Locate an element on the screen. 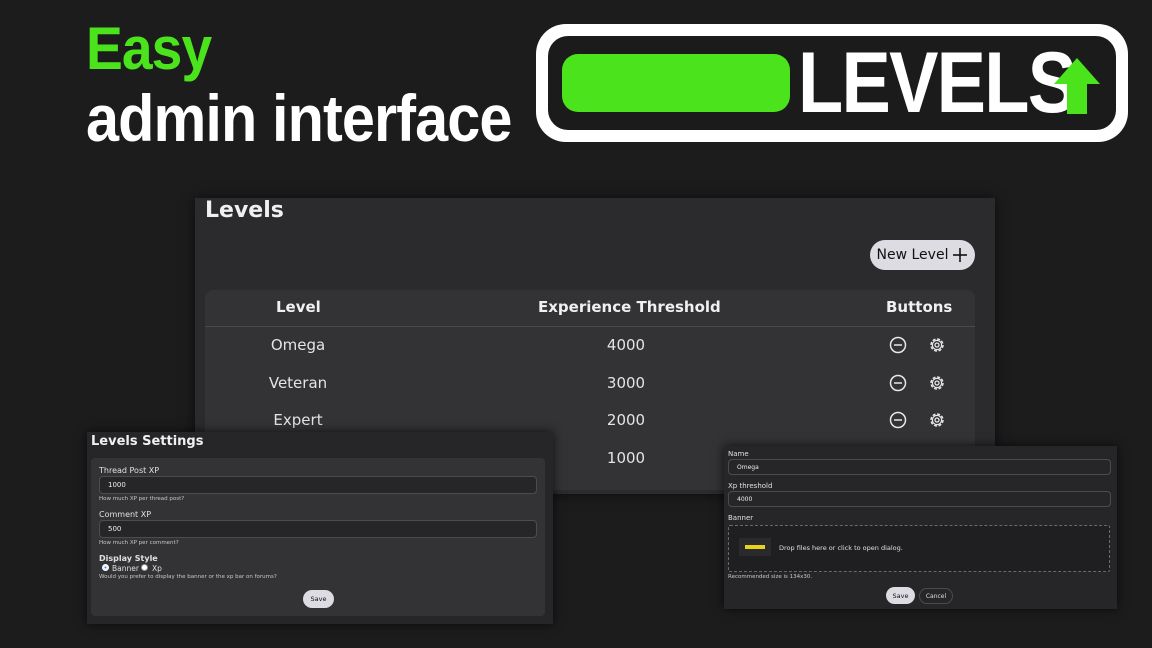  save-button: Save is located at coordinates (318, 599).